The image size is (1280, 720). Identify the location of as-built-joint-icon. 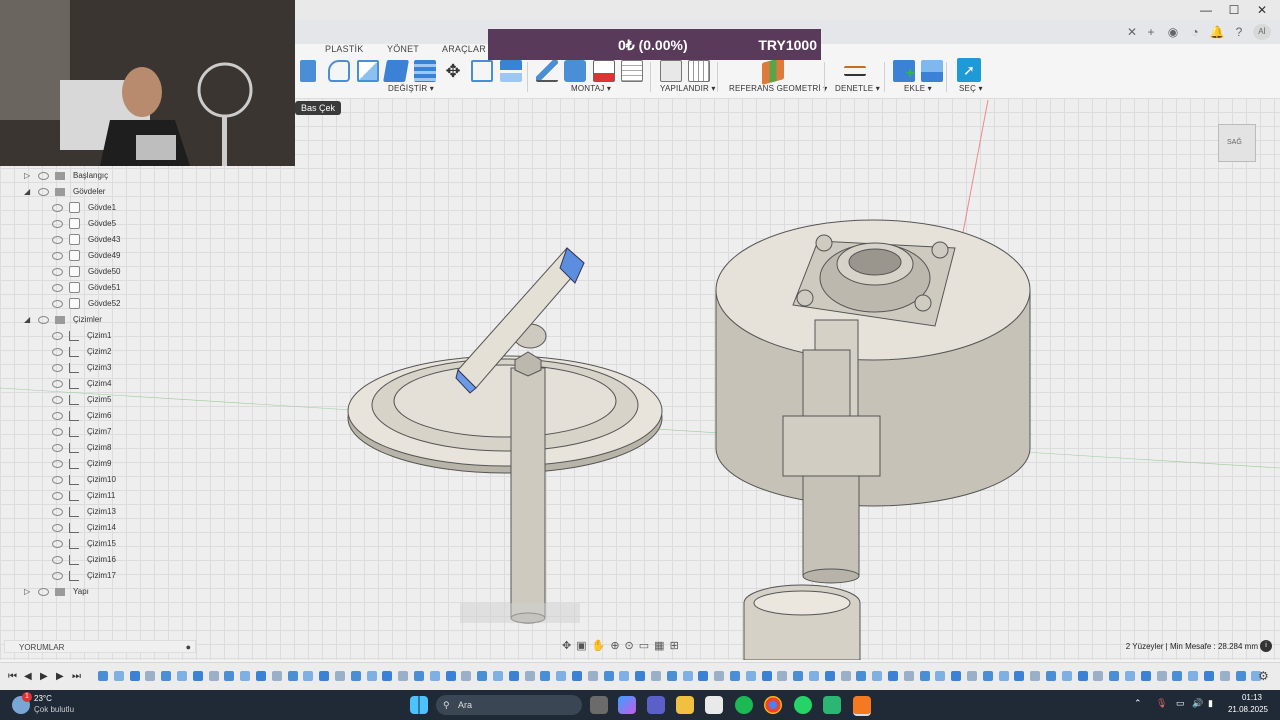
(604, 71).